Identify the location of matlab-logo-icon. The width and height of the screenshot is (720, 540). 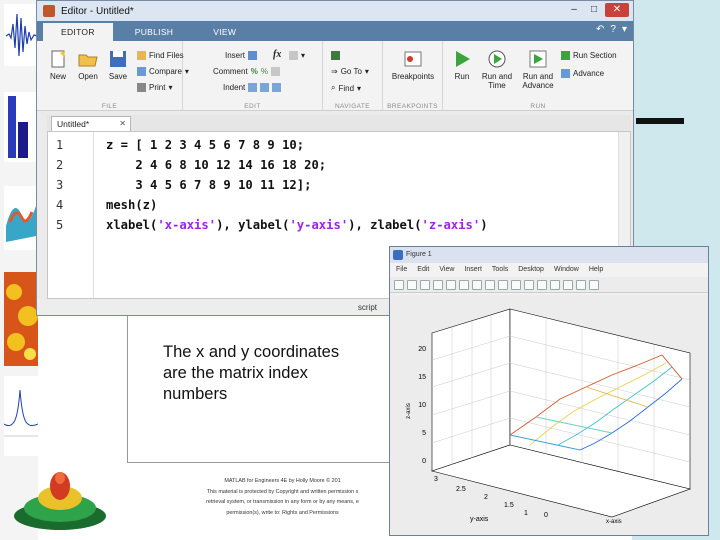
(49, 11).